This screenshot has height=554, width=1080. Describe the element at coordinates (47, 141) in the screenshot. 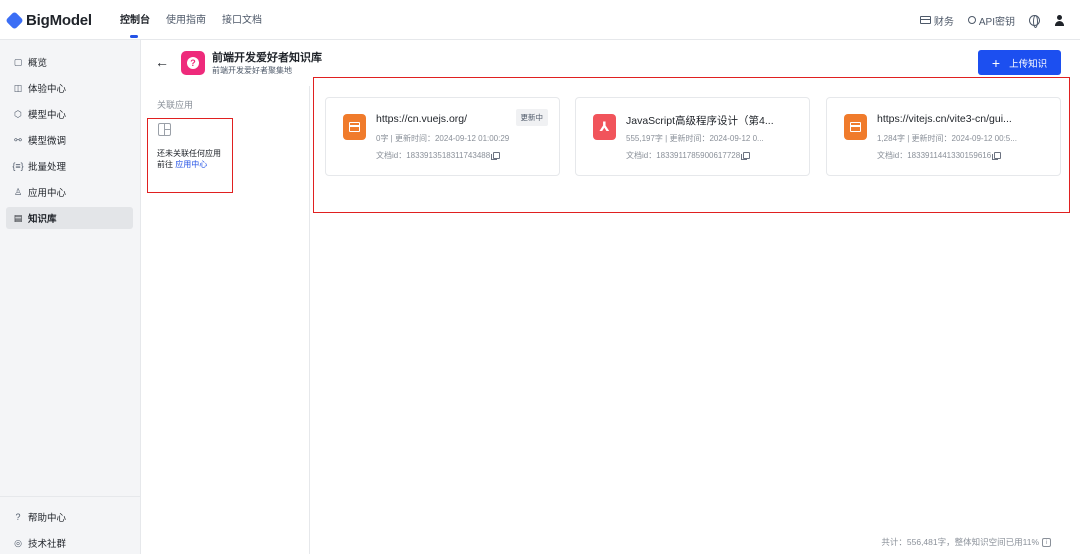

I see `sidebar-item-label: 模型微调` at that location.